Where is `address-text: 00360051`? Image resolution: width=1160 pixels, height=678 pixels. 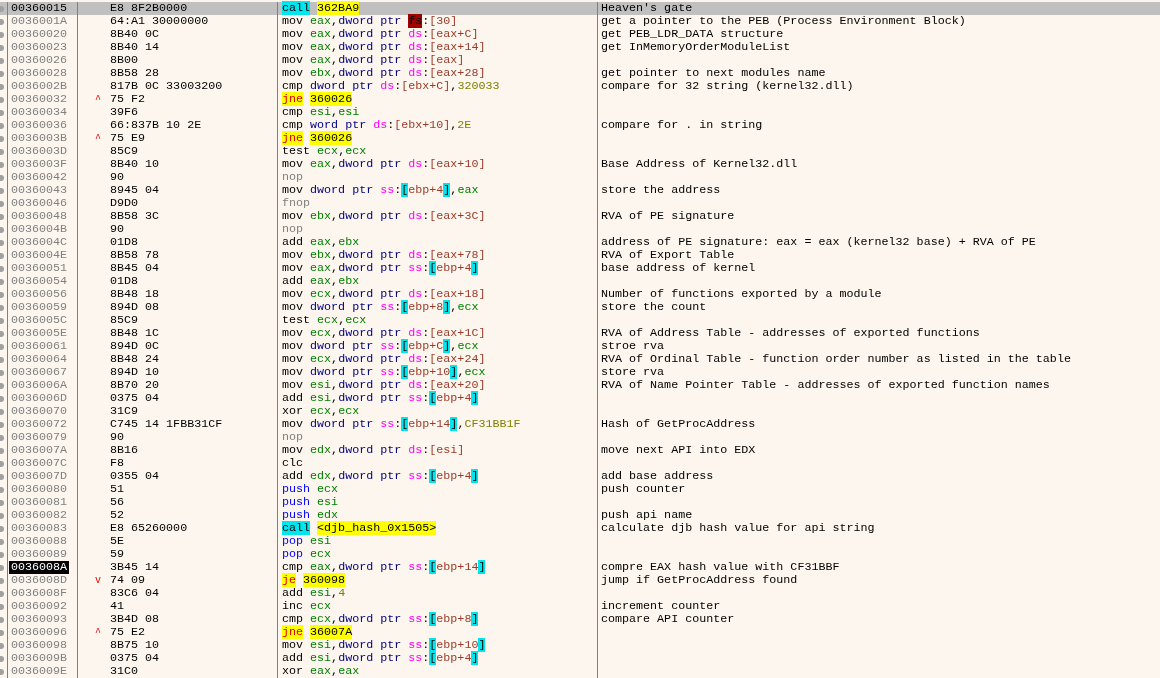 address-text: 00360051 is located at coordinates (39, 268).